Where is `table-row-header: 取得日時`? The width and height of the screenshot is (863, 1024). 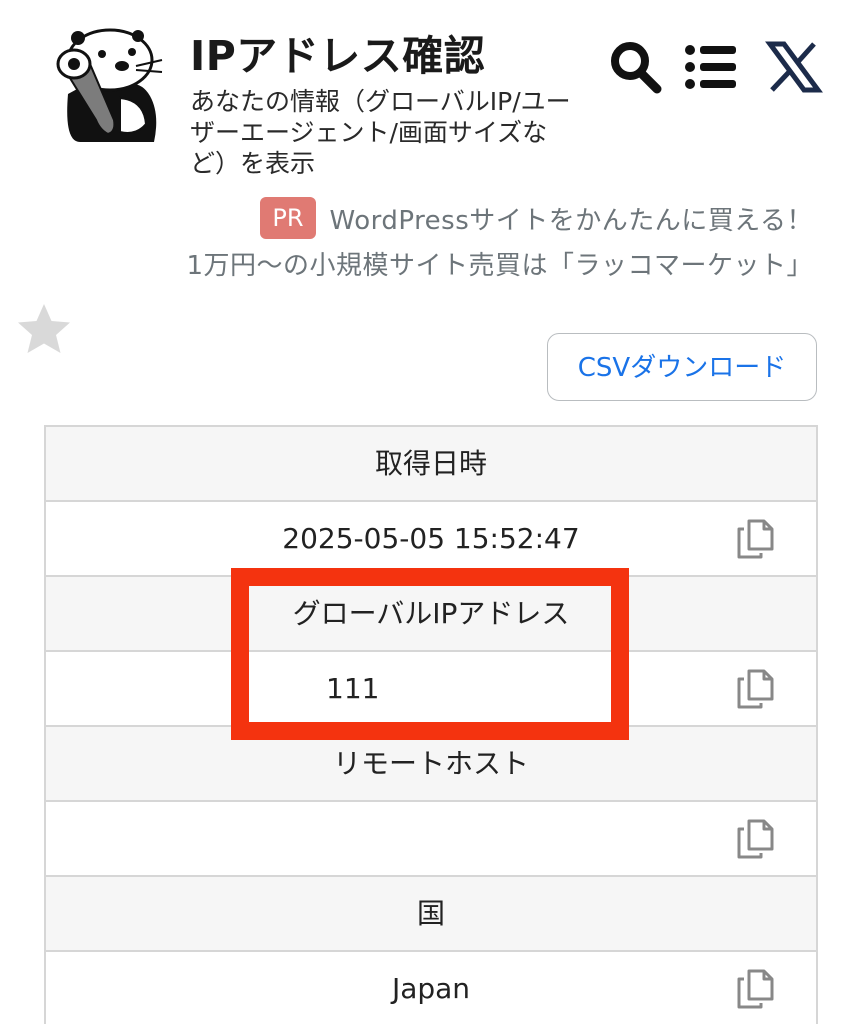 table-row-header: 取得日時 is located at coordinates (431, 464).